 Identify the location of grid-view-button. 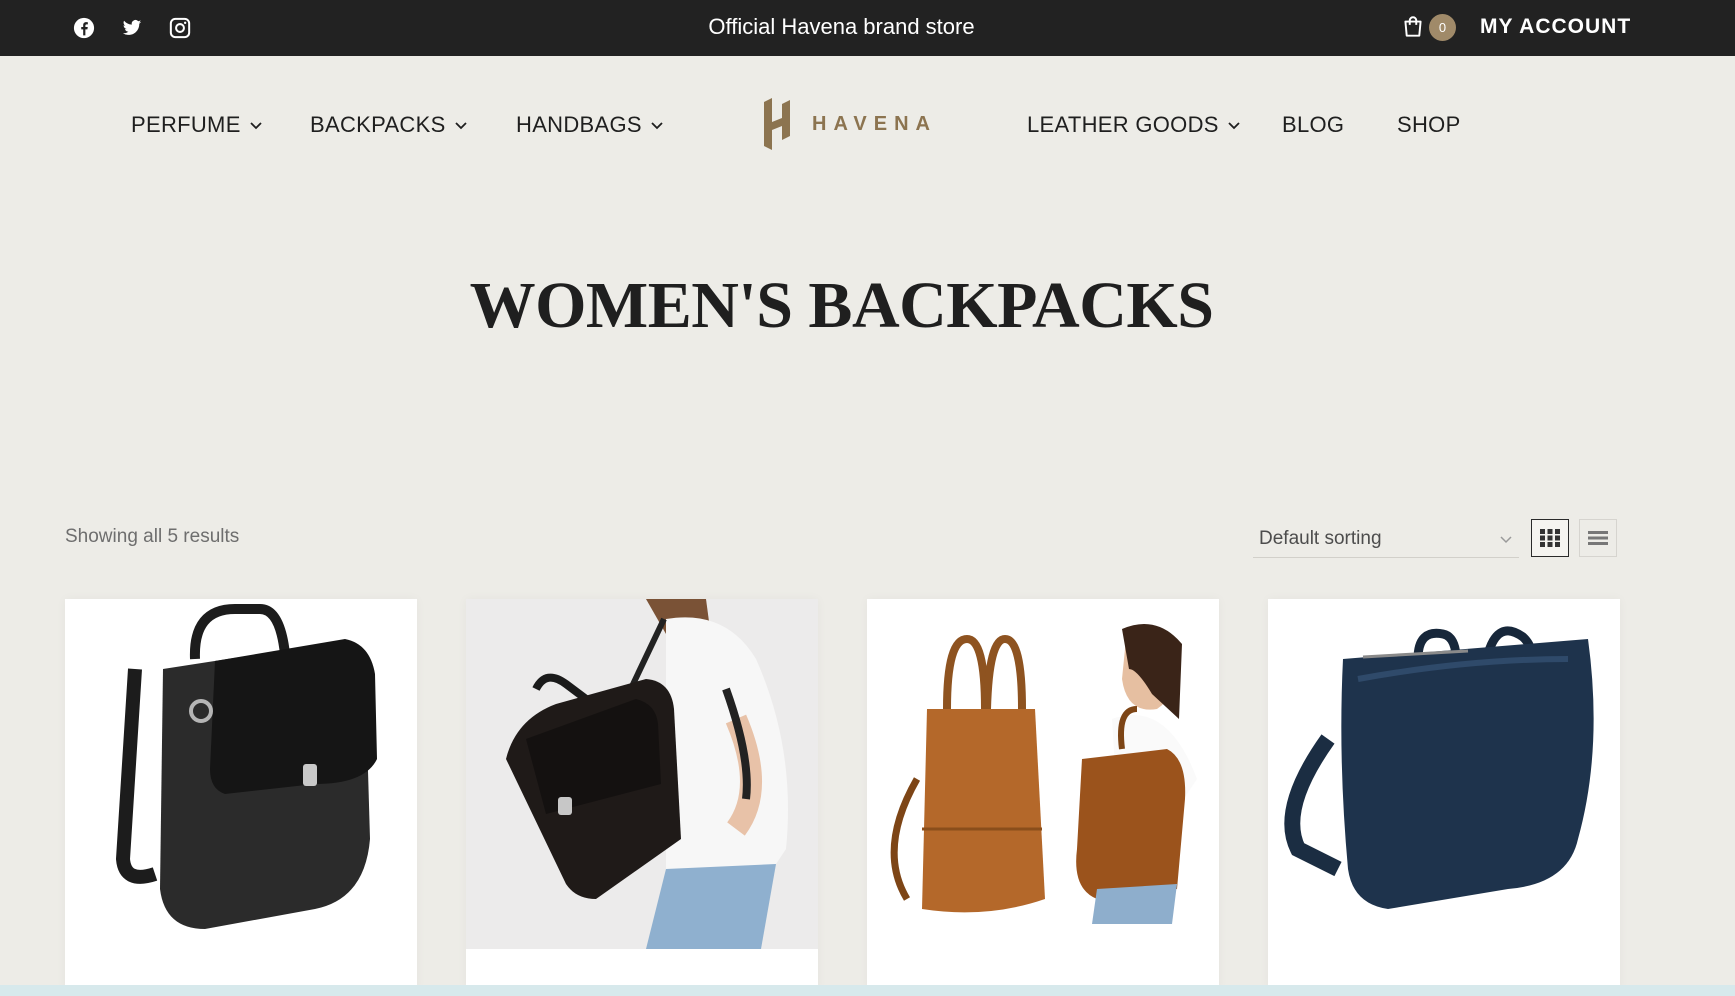
(1550, 538).